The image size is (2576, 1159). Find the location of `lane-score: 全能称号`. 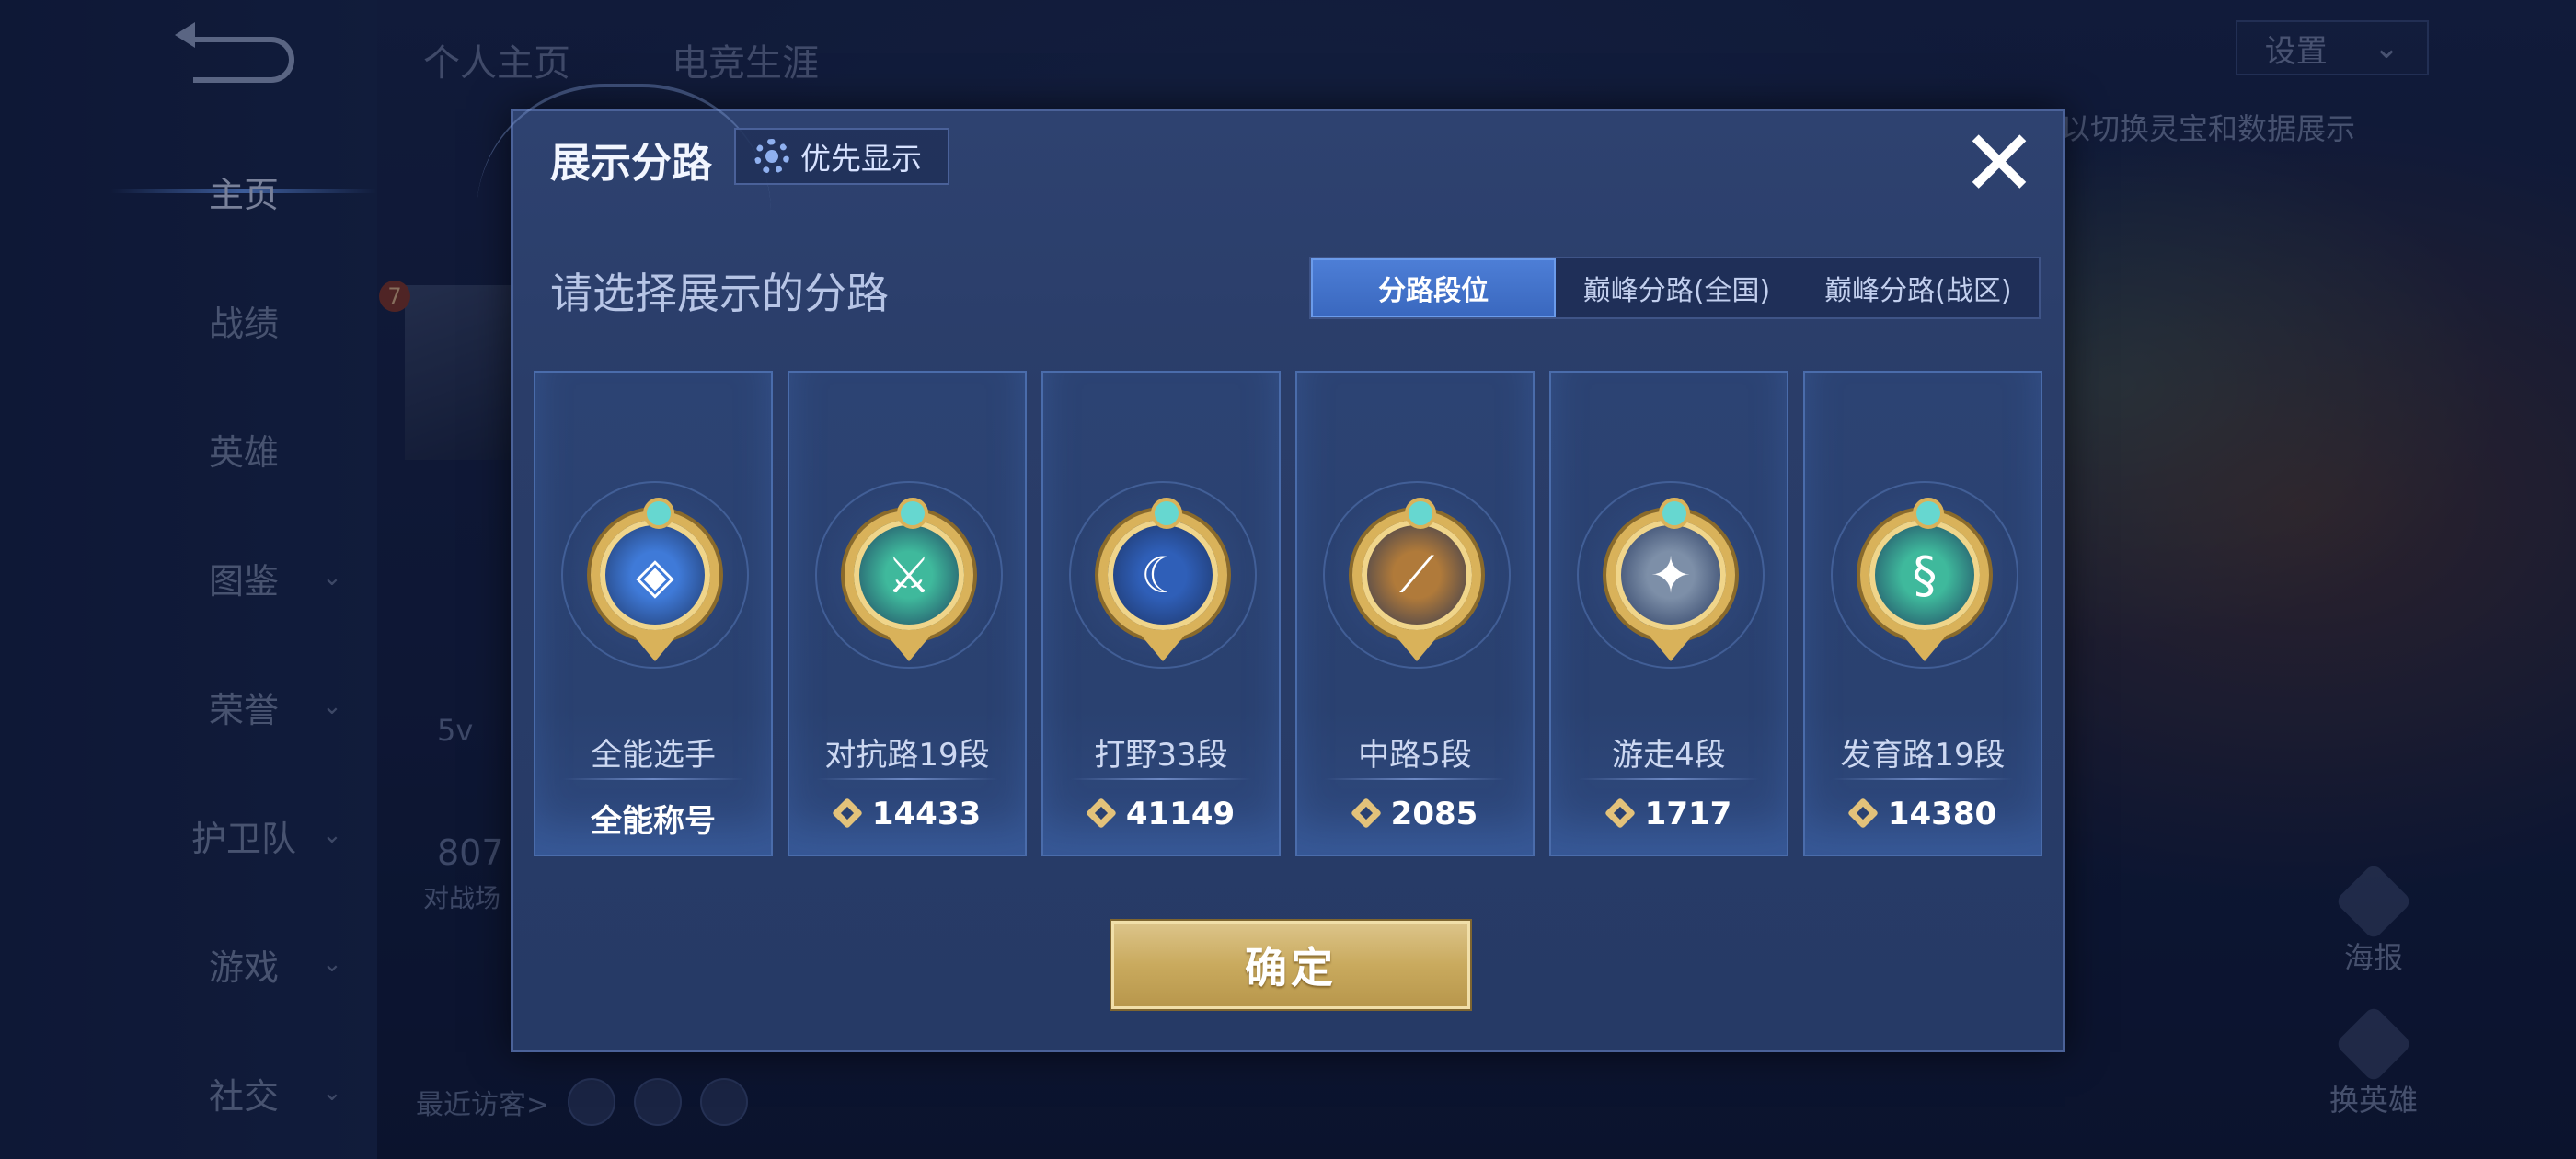

lane-score: 全能称号 is located at coordinates (653, 818).